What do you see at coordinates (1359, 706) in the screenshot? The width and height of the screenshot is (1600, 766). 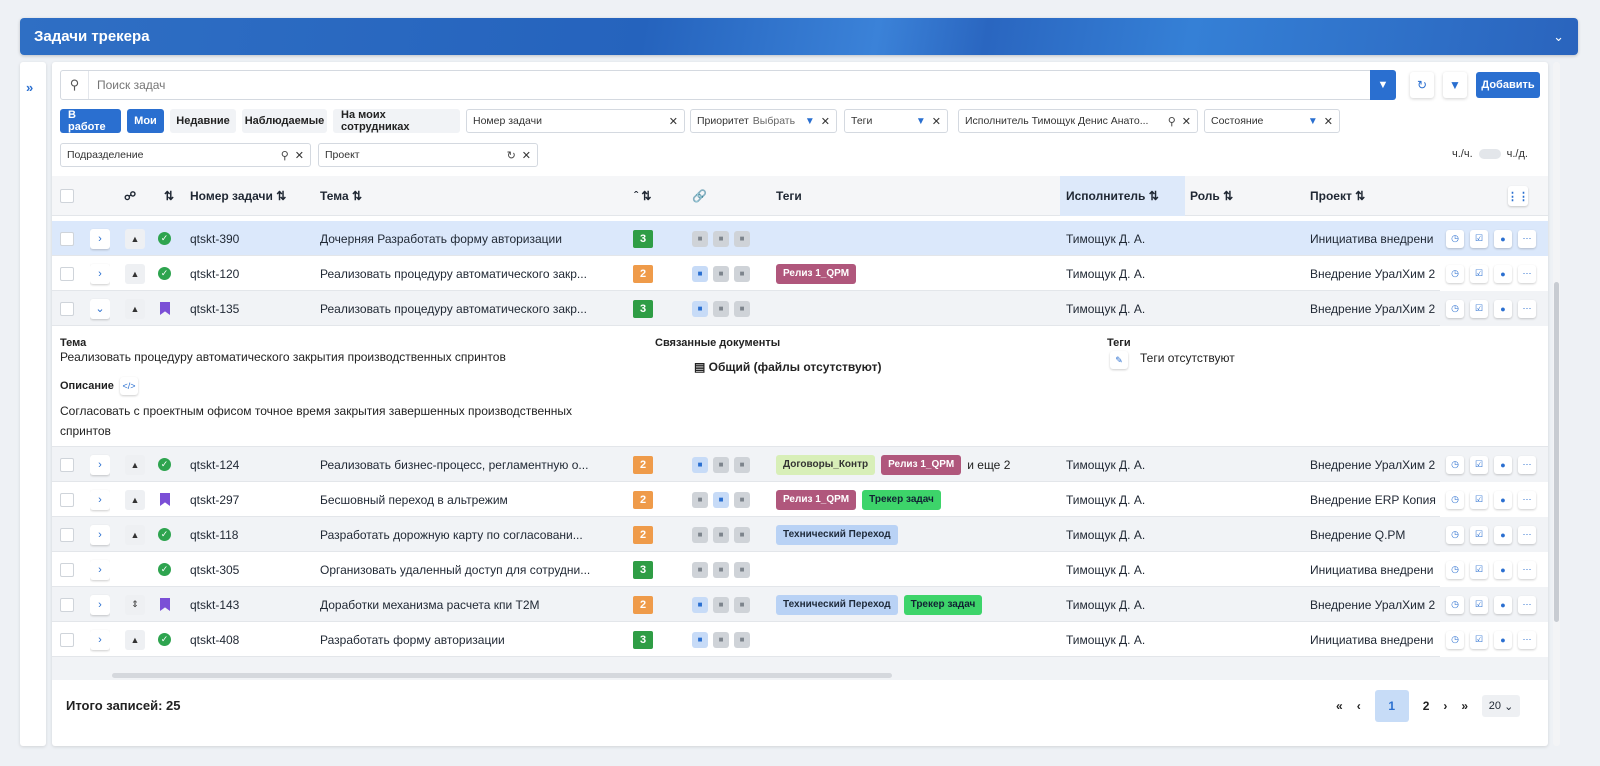 I see `prev-page-icon: ‹` at bounding box center [1359, 706].